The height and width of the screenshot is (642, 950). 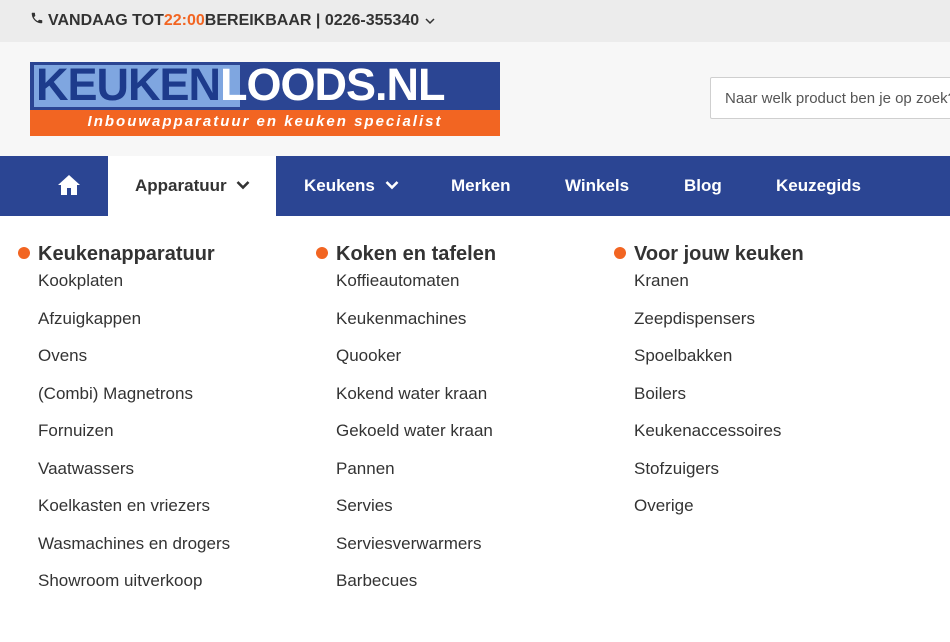 I want to click on nav-home, so click(x=69, y=186).